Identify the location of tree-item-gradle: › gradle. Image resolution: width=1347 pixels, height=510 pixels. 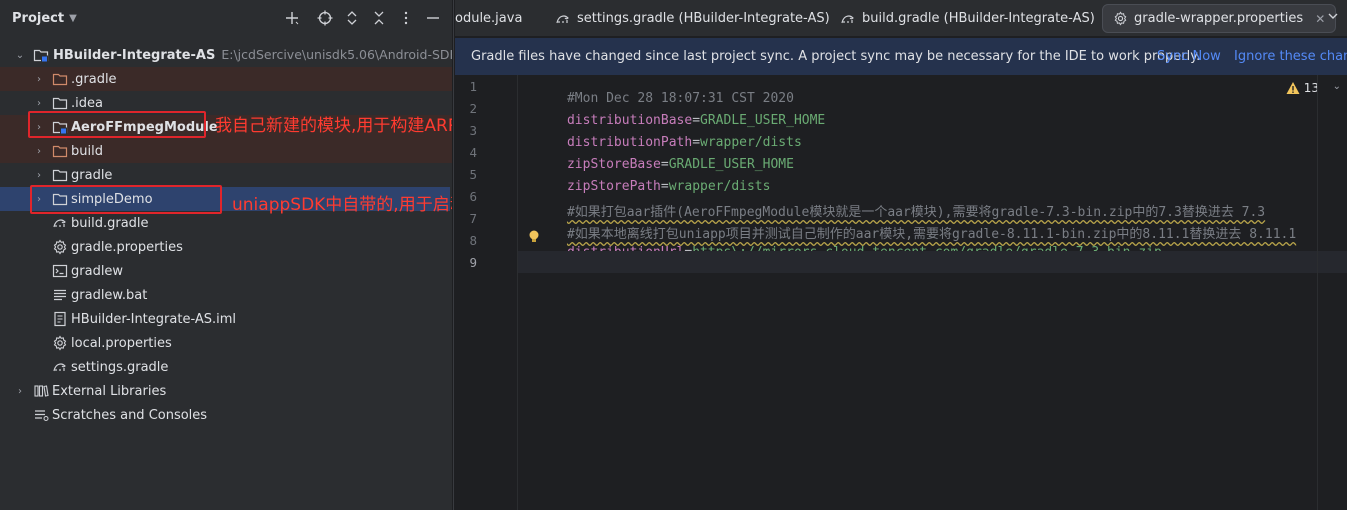
(226, 175).